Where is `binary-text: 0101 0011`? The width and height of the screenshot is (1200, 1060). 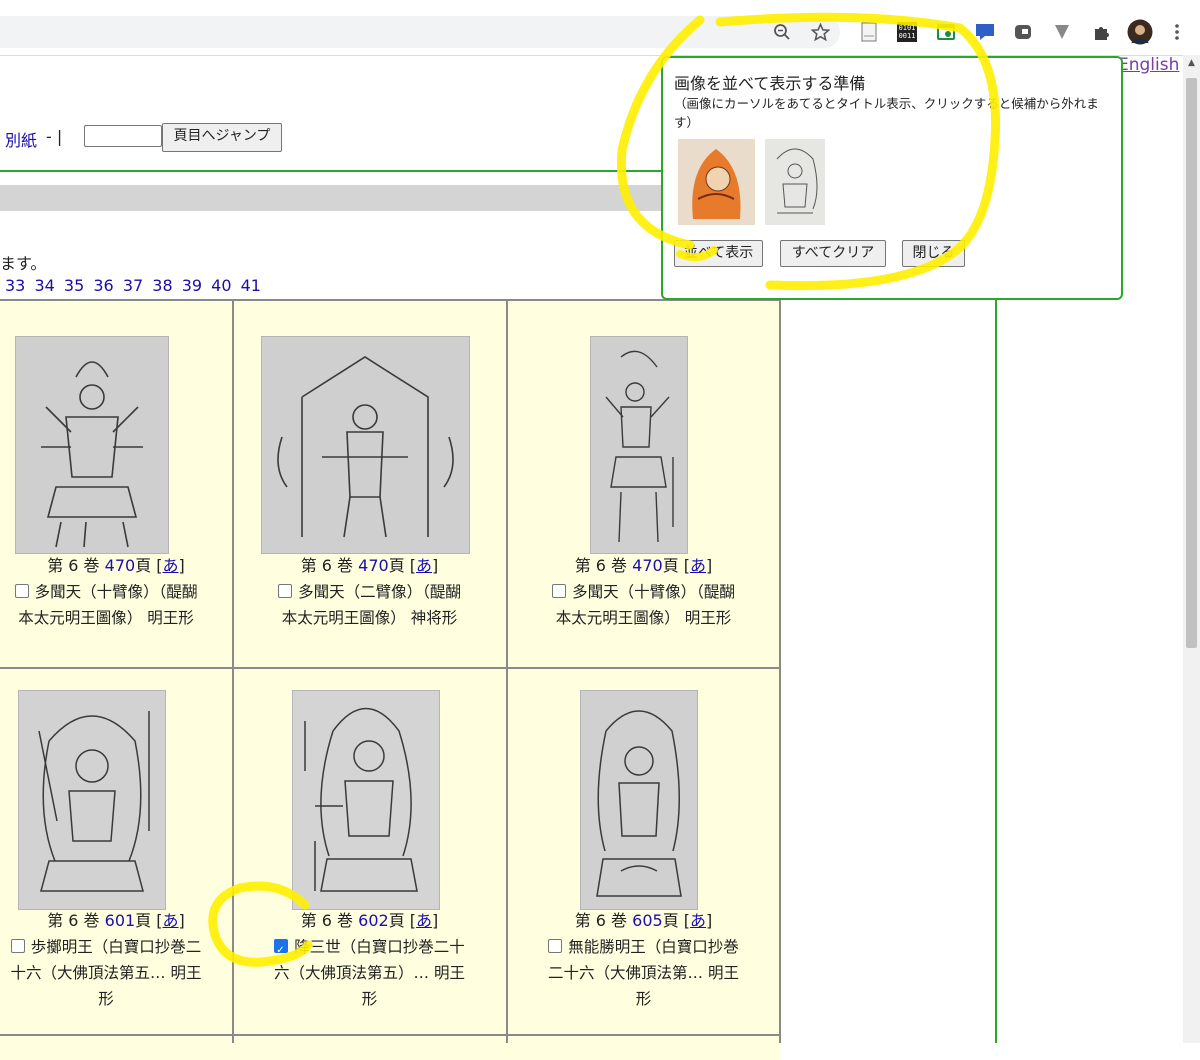
binary-text: 0101 0011 is located at coordinates (907, 32).